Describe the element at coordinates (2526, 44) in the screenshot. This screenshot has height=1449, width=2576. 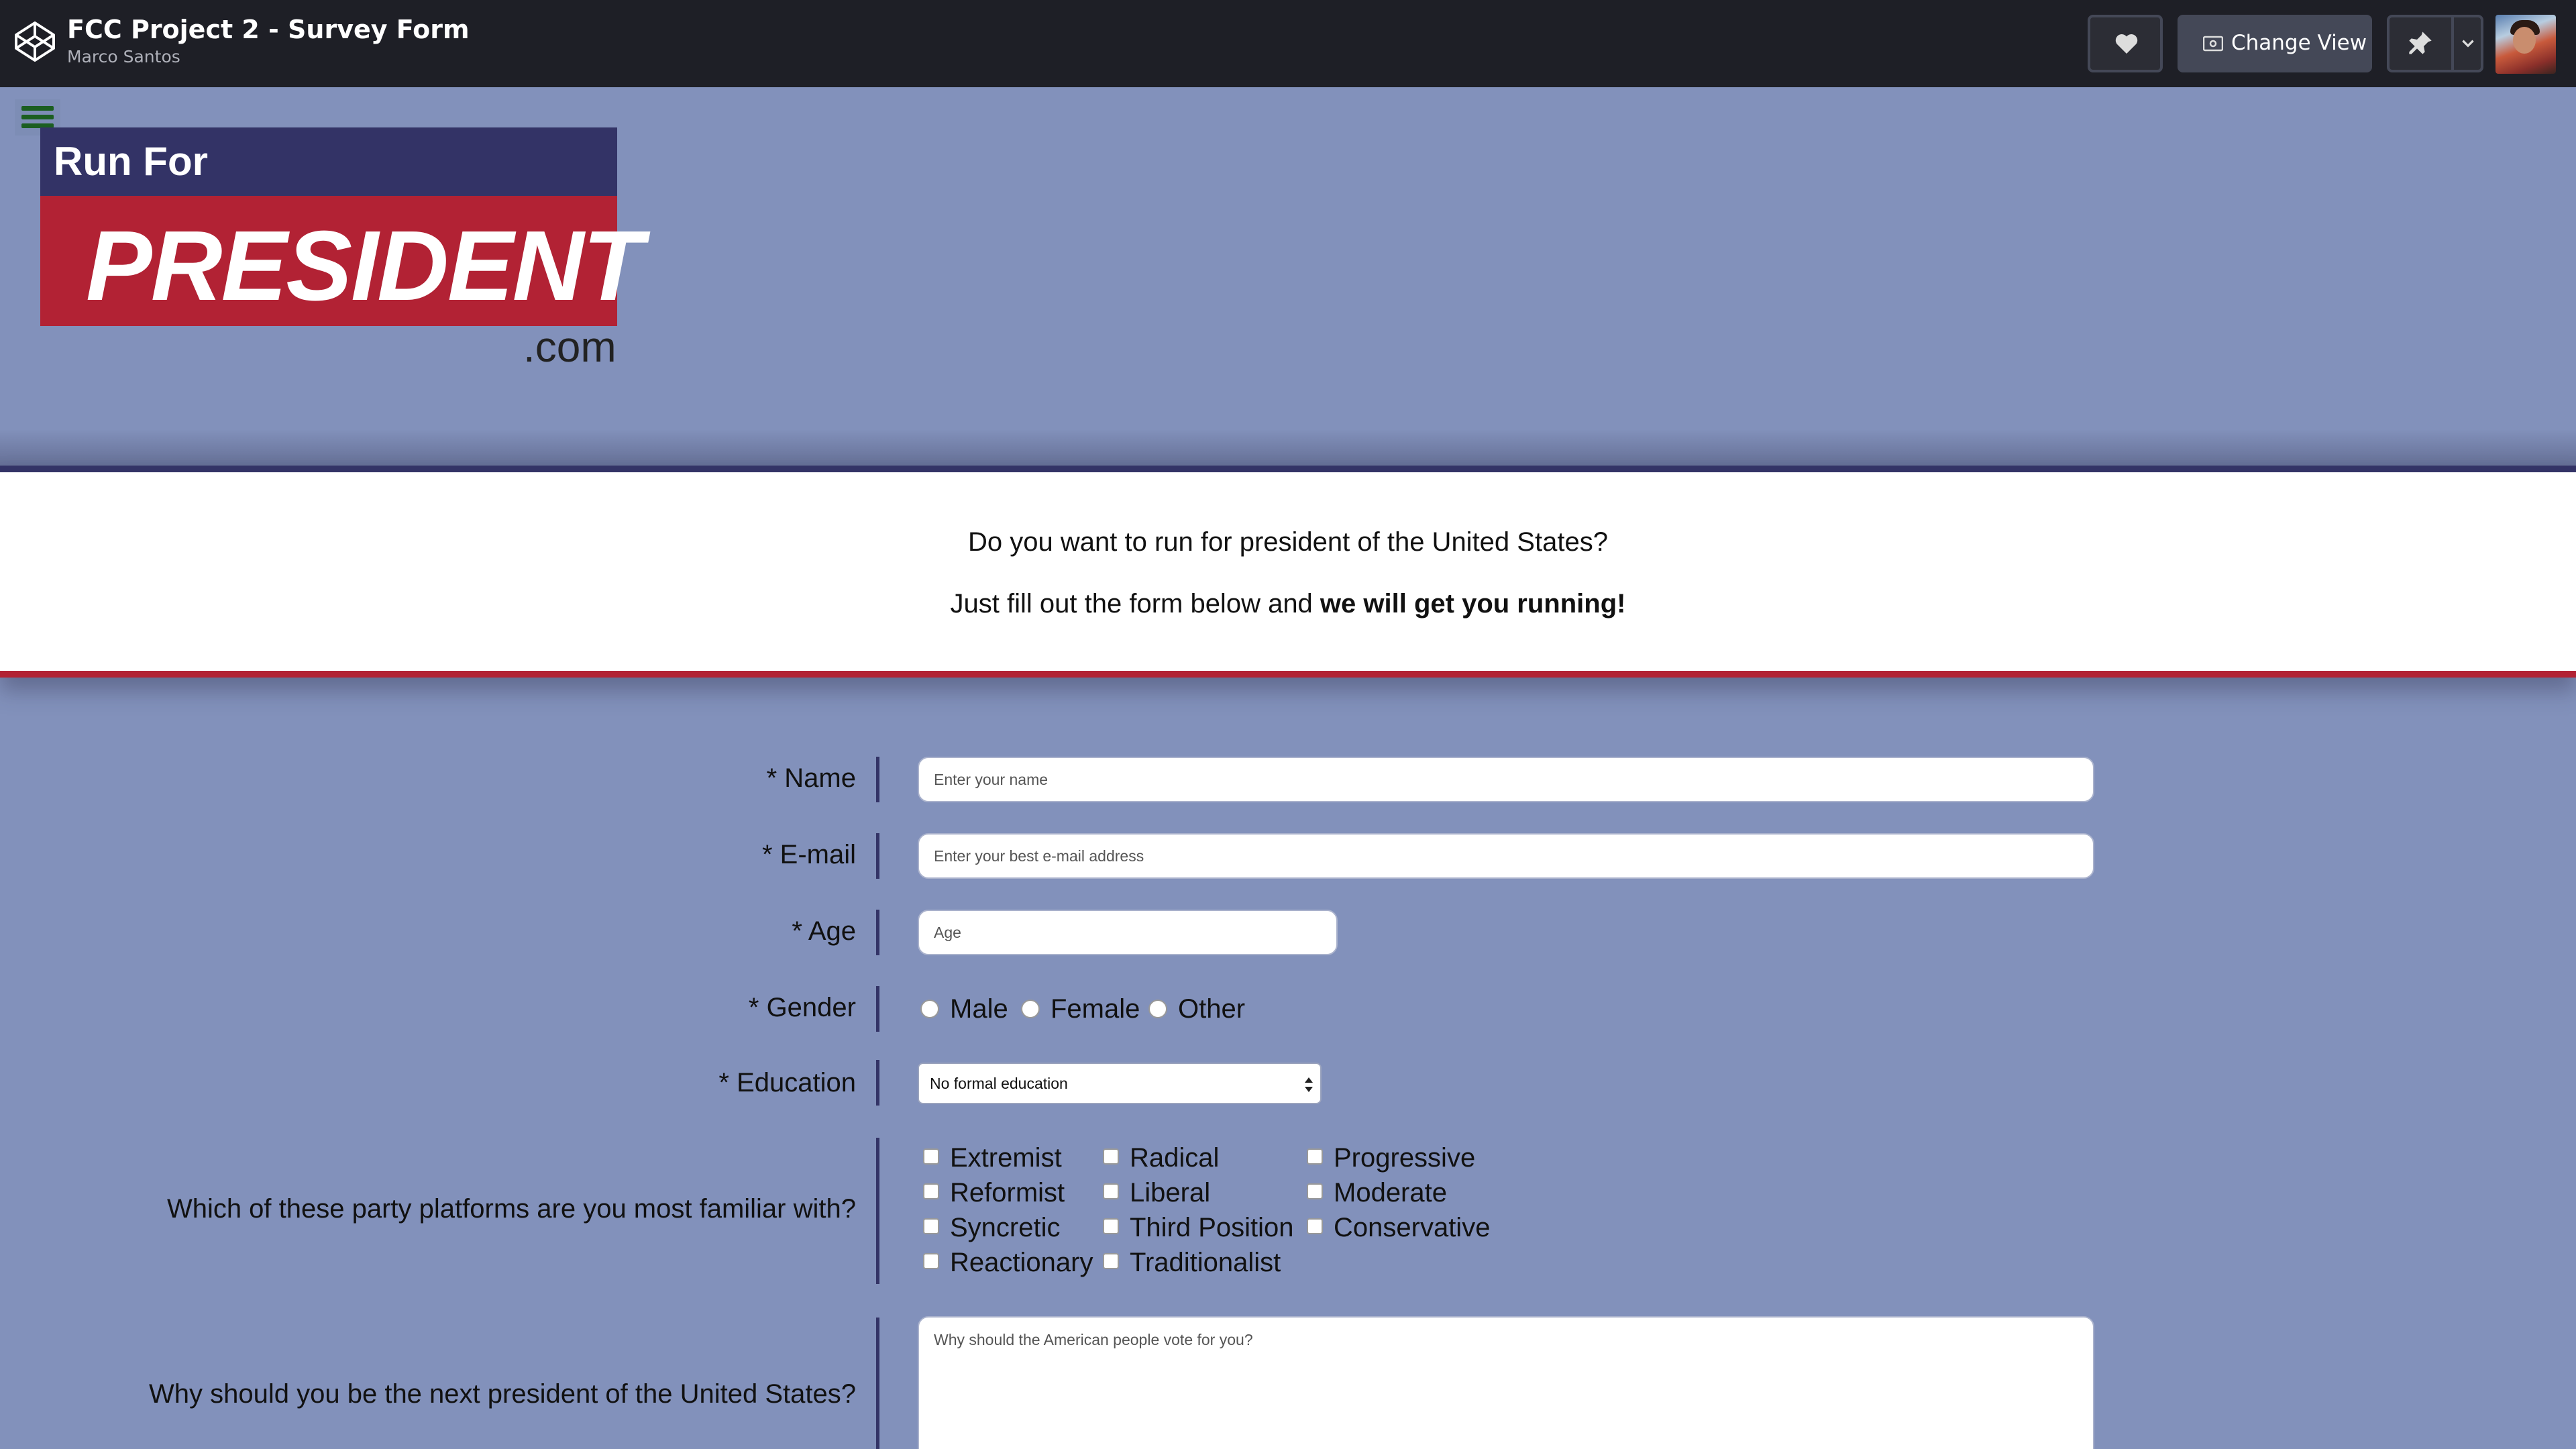
I see `user-avatar` at that location.